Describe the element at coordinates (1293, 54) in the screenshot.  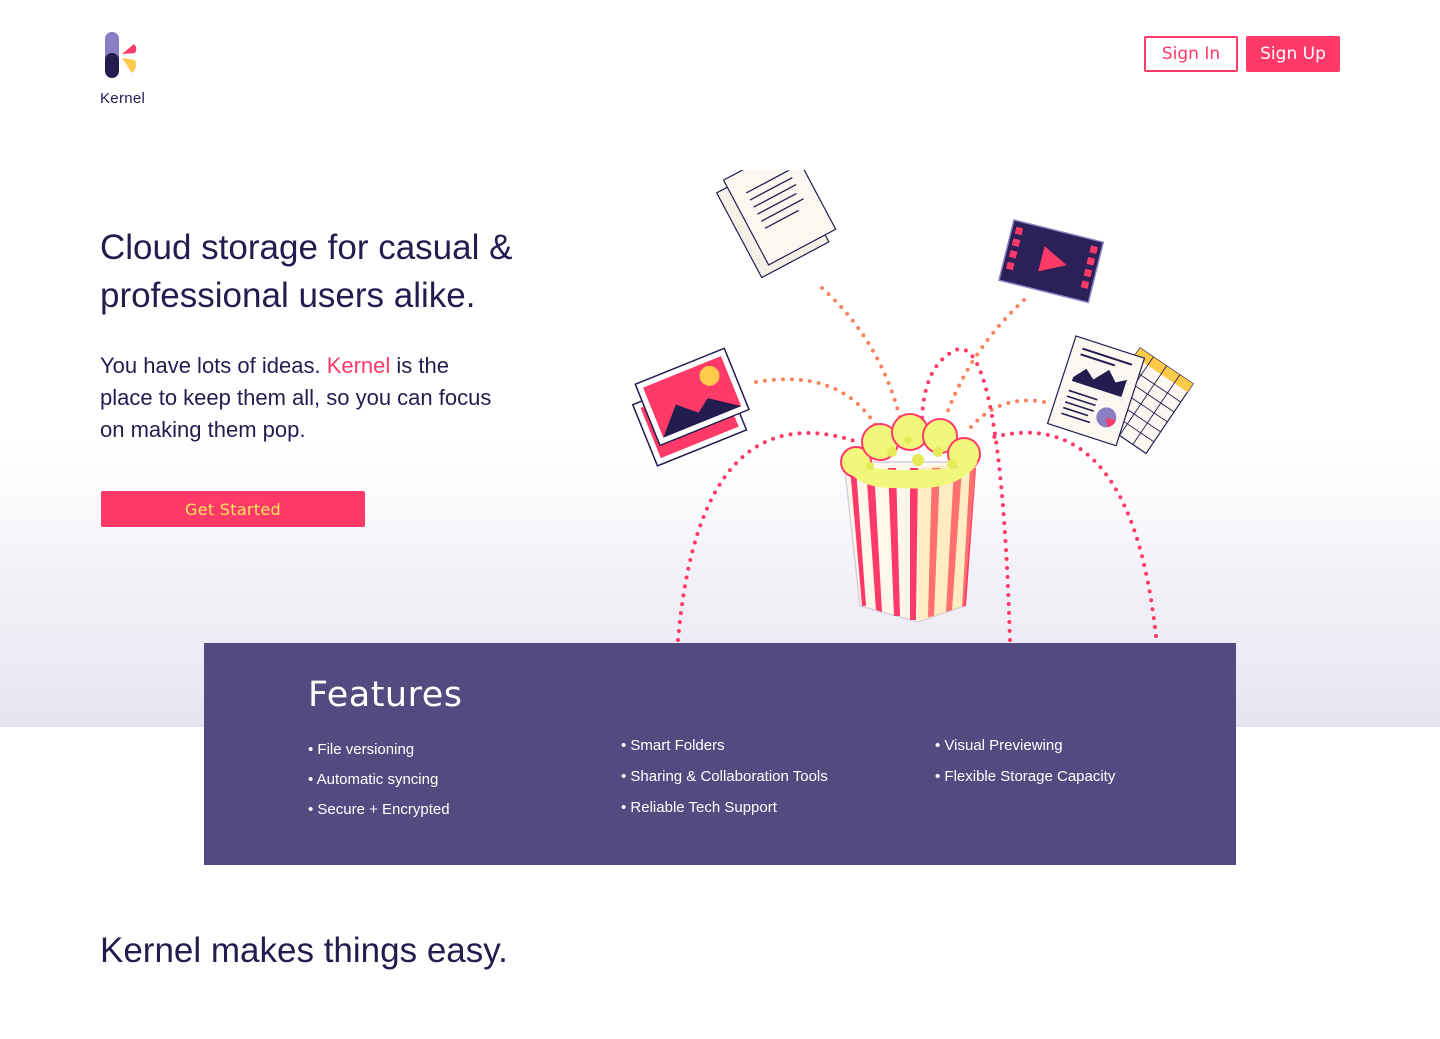
I see `sign-up-button: Sign Up` at that location.